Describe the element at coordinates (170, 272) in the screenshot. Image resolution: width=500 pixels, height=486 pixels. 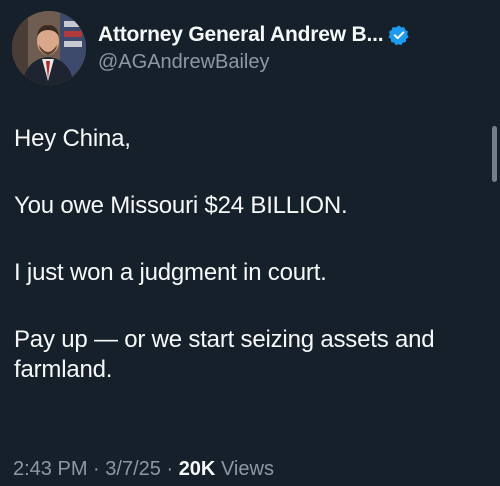
I see `tweet-paragraph: I just won a judgment in court.` at that location.